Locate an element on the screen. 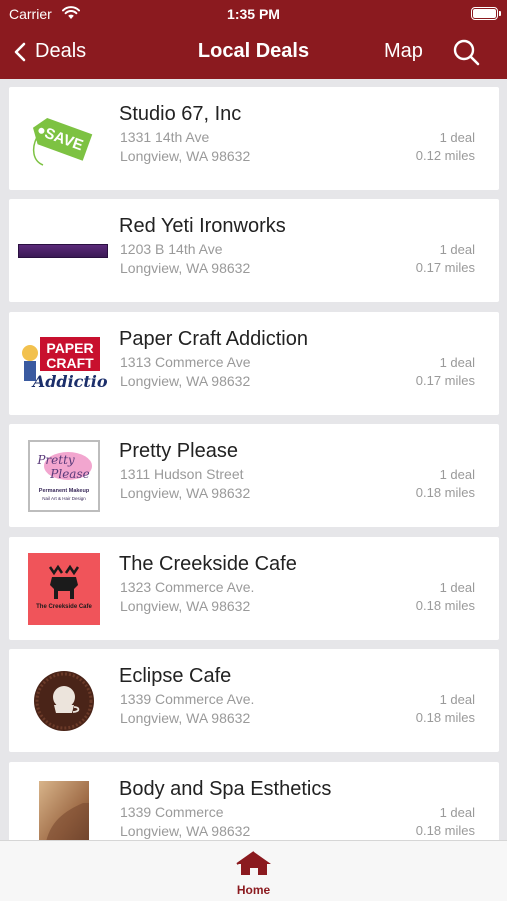 Image resolution: width=507 pixels, height=901 pixels. search-icon is located at coordinates (466, 52).